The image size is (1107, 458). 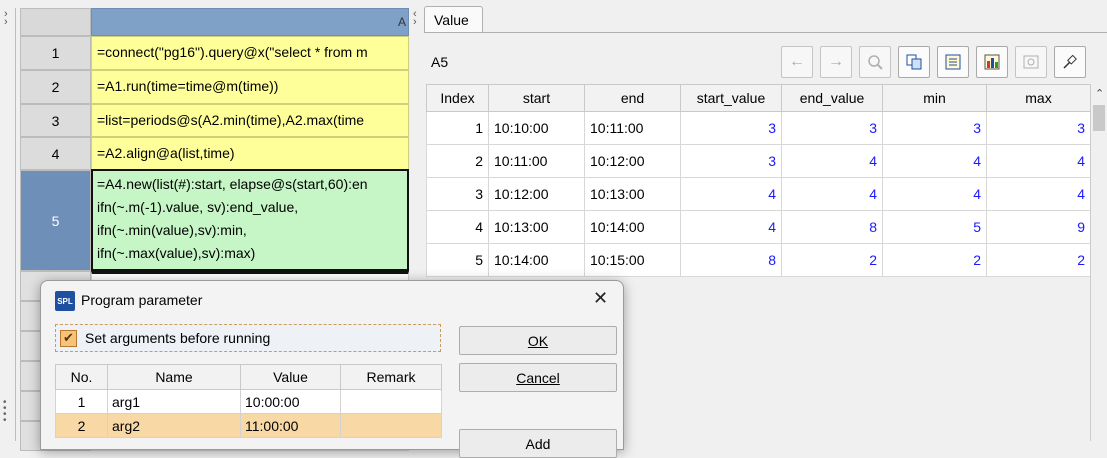 I want to click on table-row: 5 10:14:00 10:15:00 8 2 2 2, so click(x=758, y=260).